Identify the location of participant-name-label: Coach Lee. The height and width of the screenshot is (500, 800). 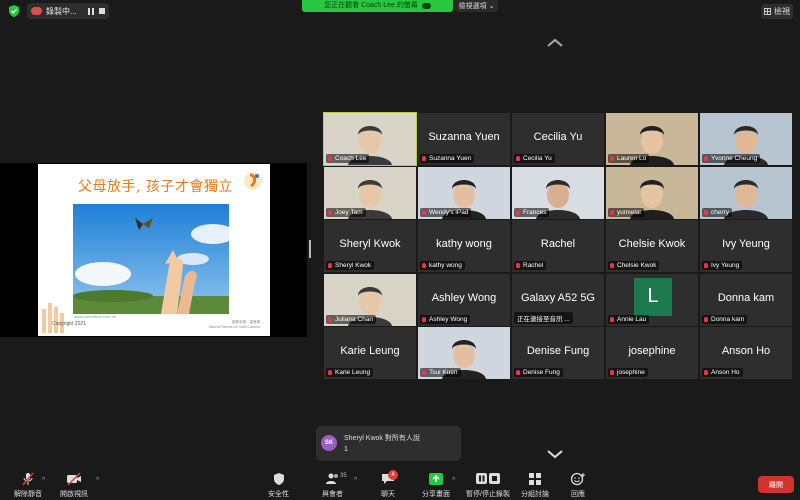
(348, 158).